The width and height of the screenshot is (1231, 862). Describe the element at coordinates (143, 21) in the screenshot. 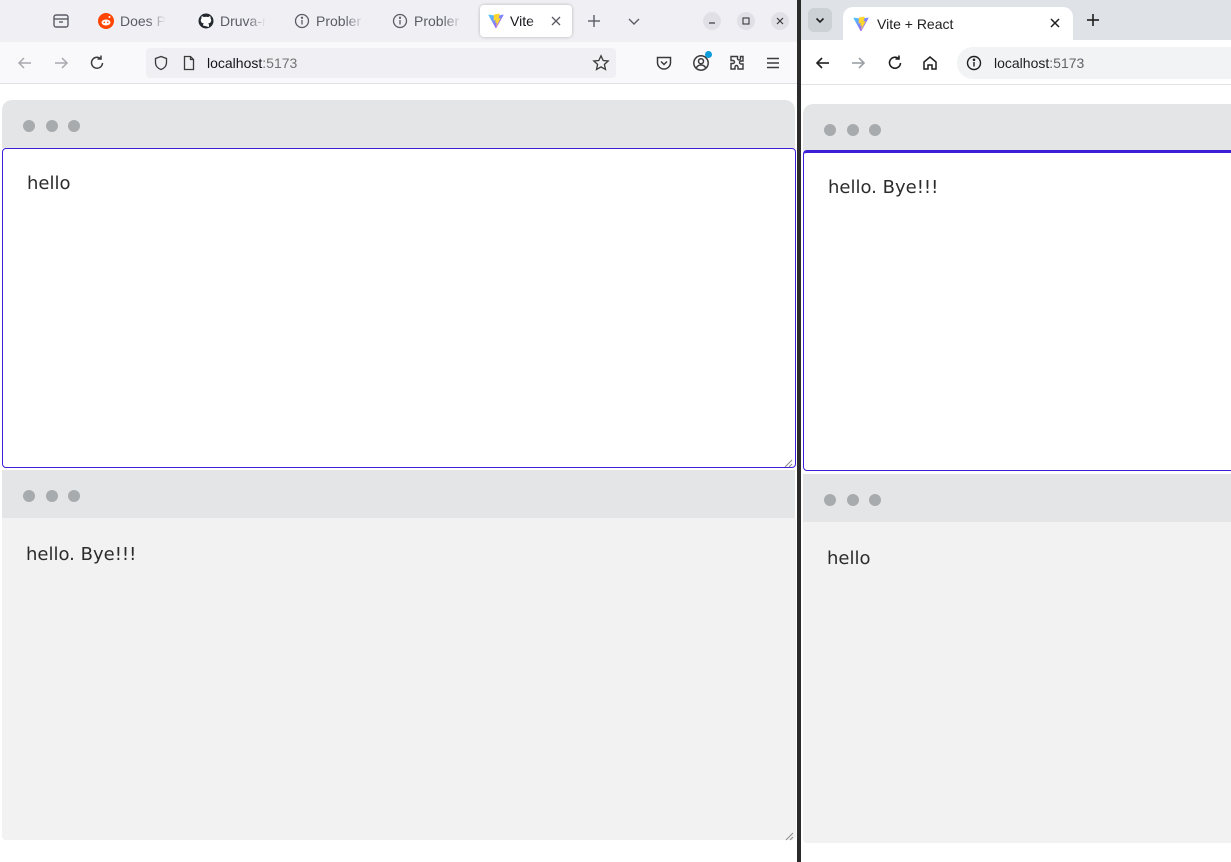

I see `tab-title: Does Pl` at that location.